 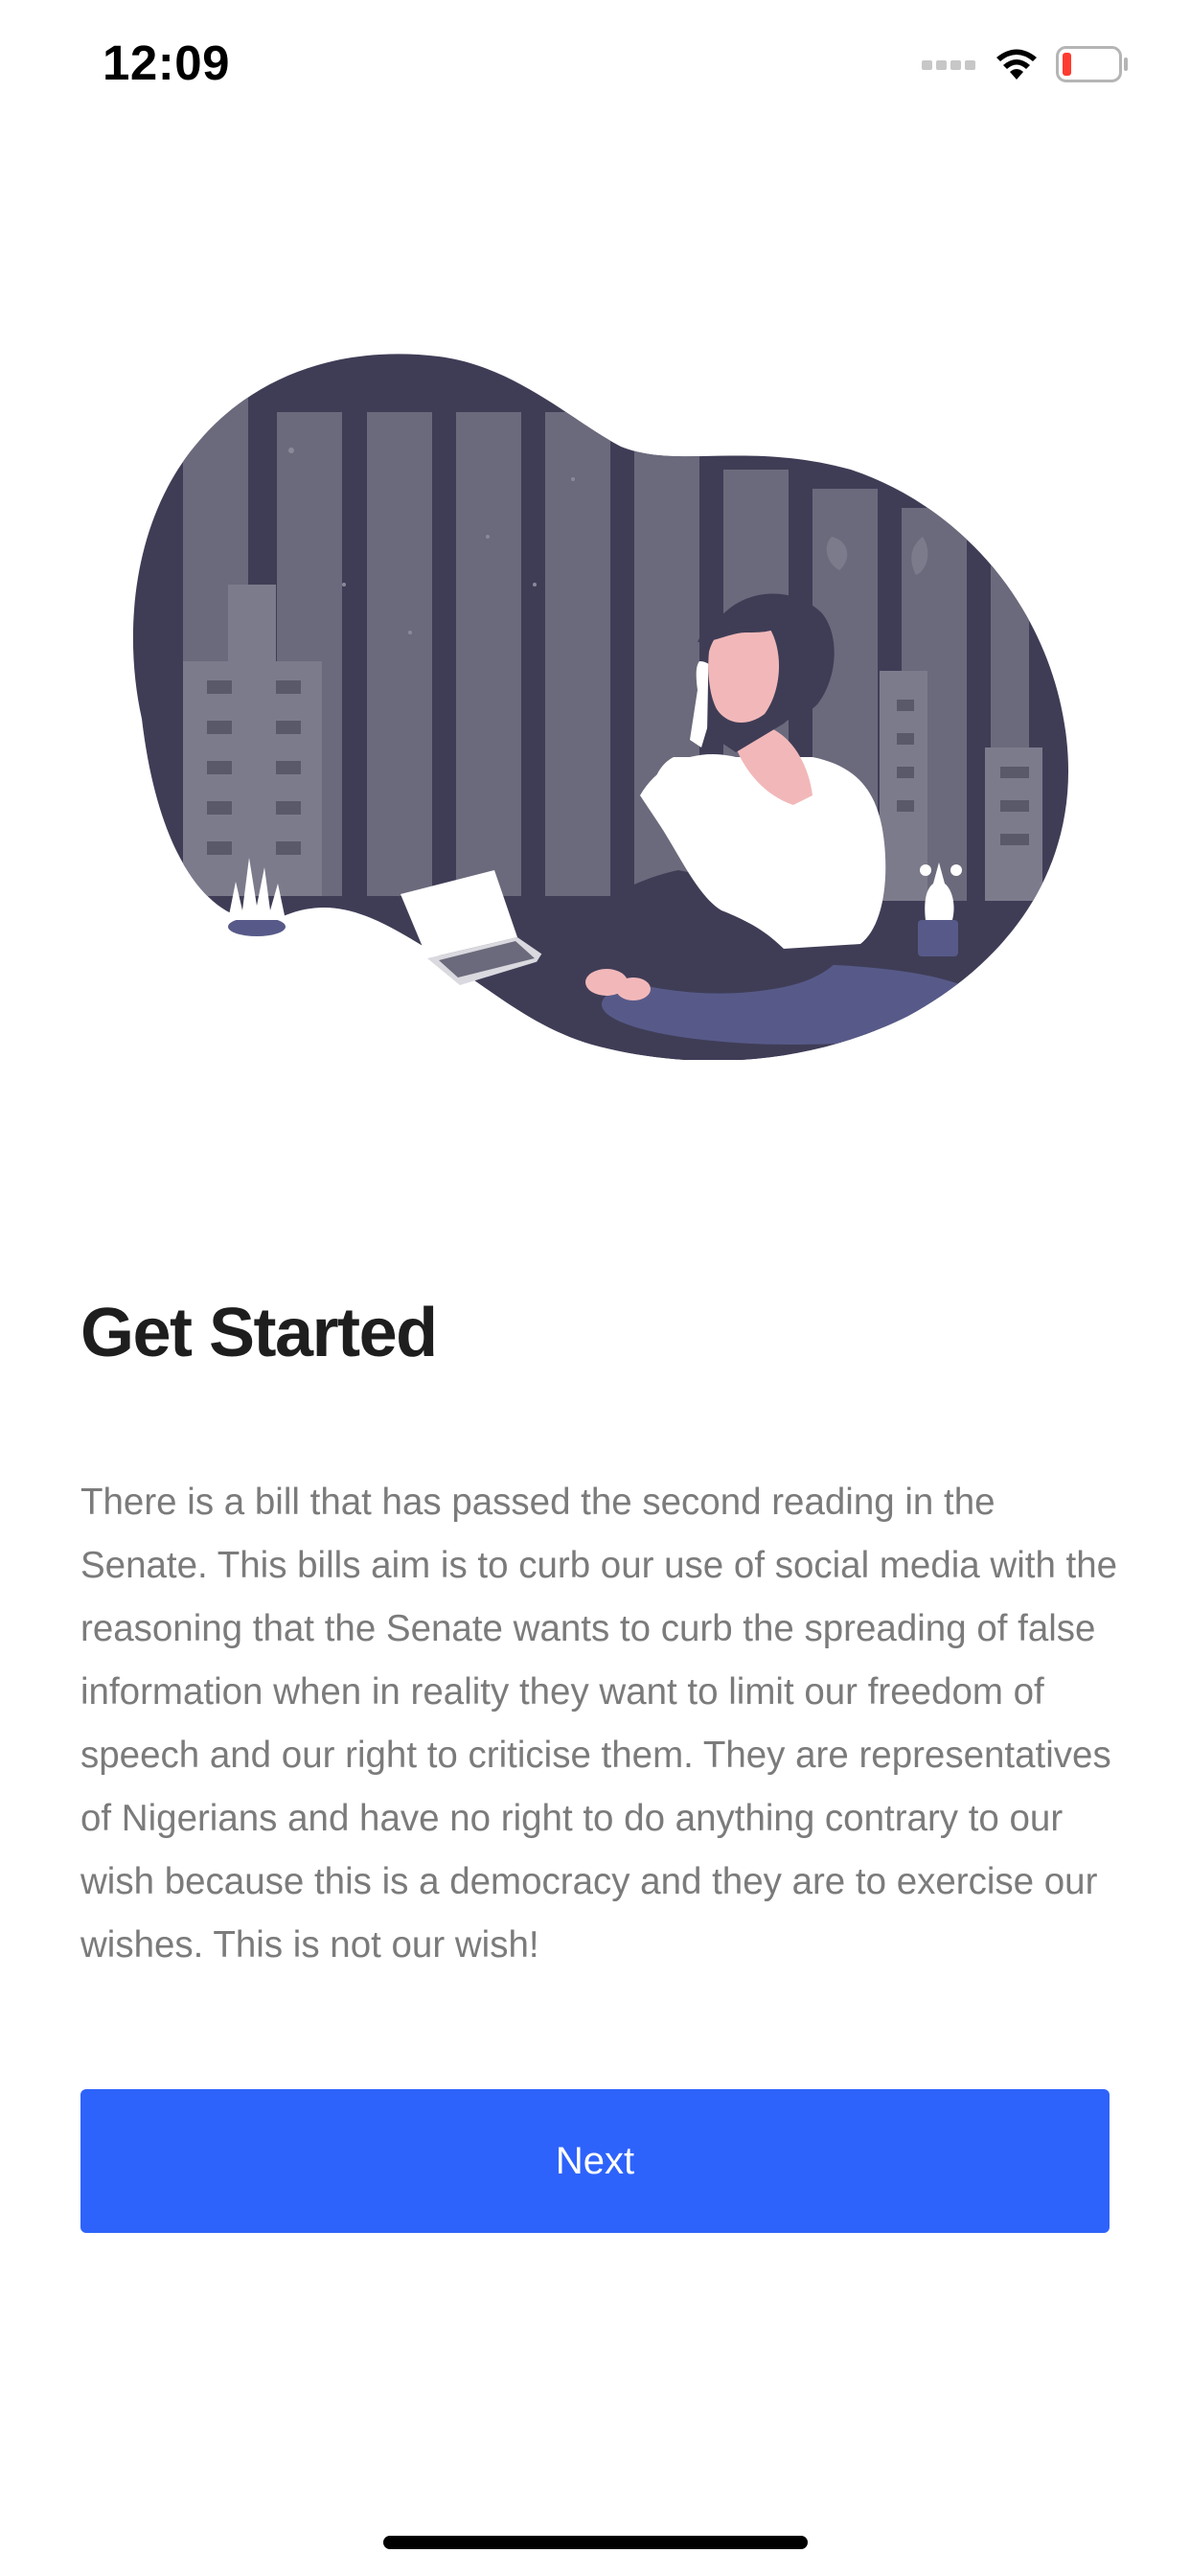 I want to click on next-button: Next, so click(x=595, y=2161).